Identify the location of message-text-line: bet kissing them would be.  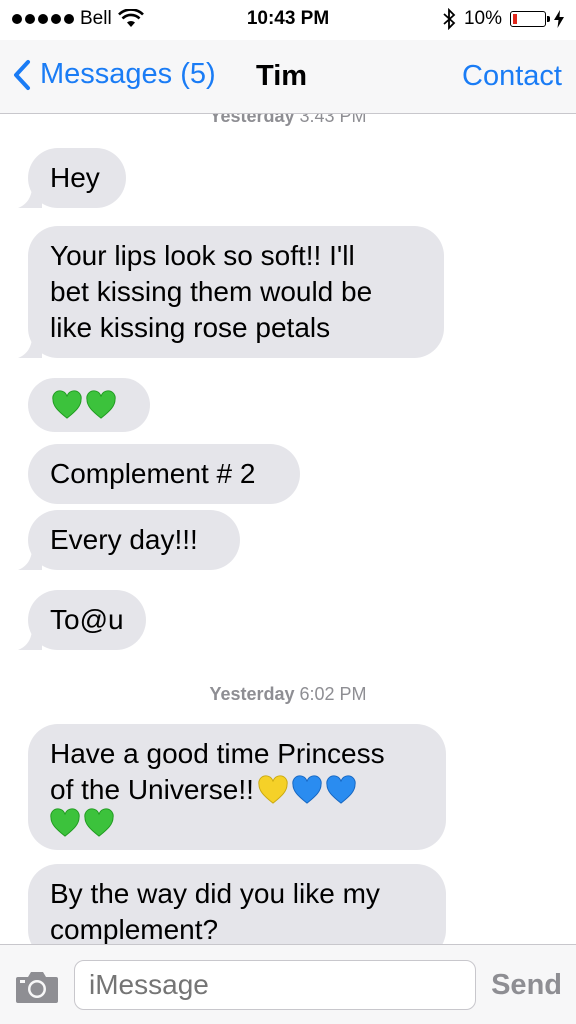
(211, 291).